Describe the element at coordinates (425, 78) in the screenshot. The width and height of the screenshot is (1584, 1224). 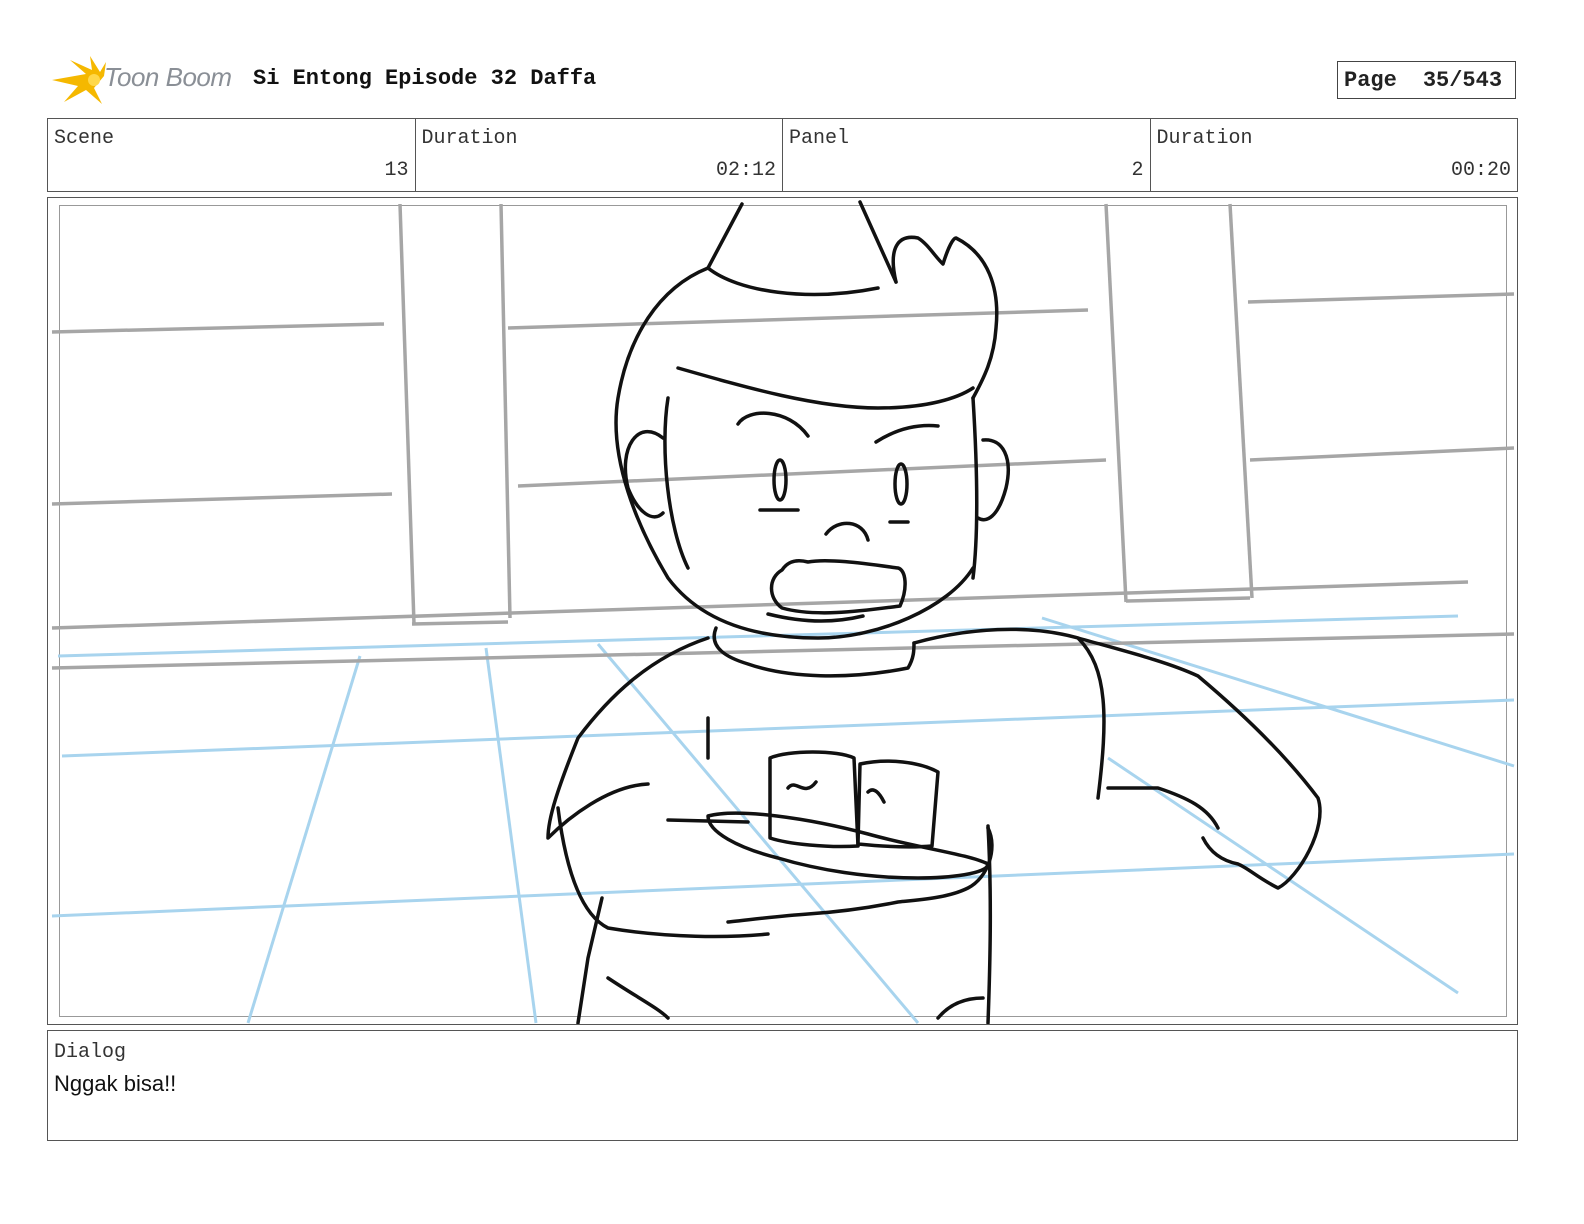
I see `document-title: Si Entong Episode 32 Daffa` at that location.